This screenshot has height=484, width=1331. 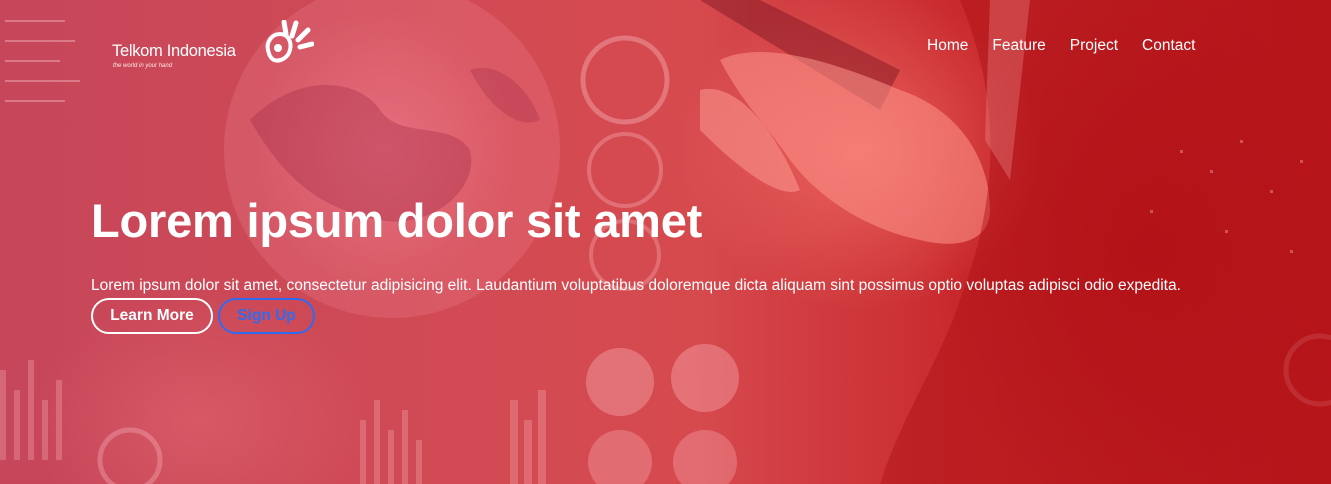 What do you see at coordinates (947, 46) in the screenshot?
I see `nav-item-home: Home` at bounding box center [947, 46].